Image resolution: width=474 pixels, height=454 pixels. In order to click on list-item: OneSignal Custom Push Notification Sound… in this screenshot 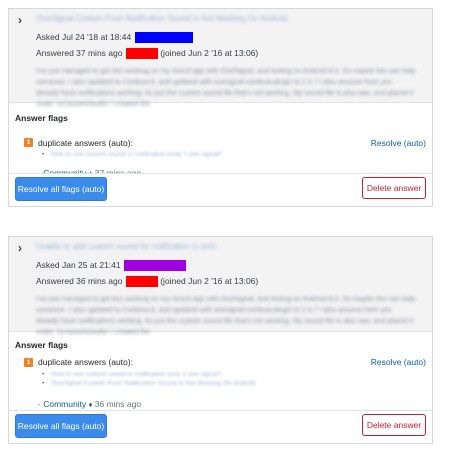, I will do `click(148, 383)`.